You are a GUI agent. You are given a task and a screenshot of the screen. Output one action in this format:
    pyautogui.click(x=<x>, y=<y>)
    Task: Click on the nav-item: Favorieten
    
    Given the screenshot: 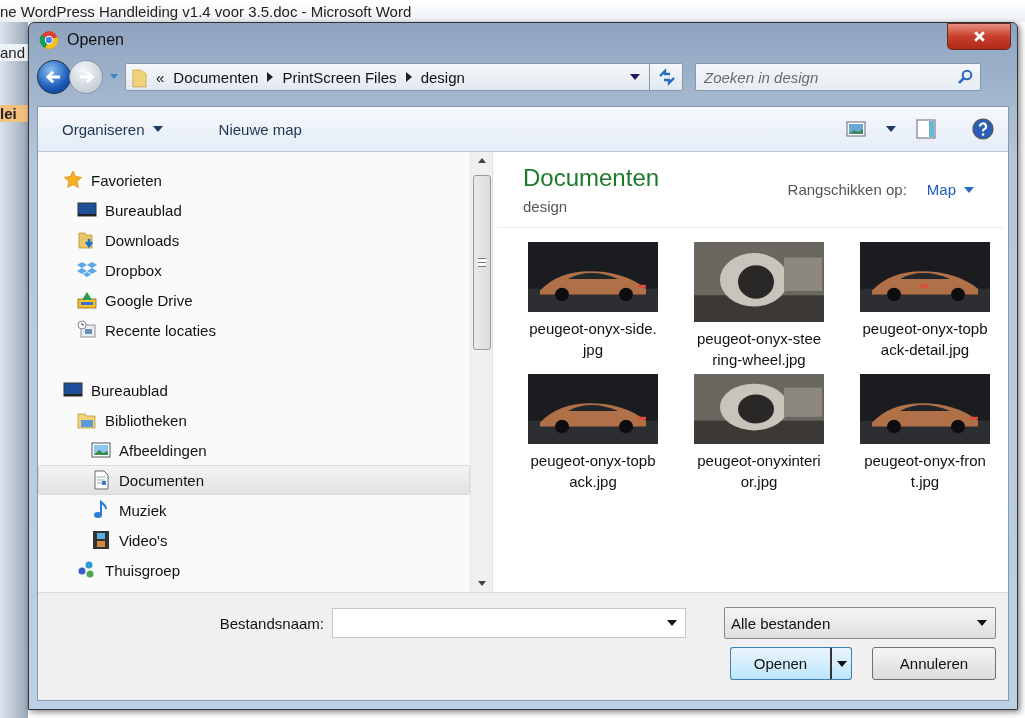 What is the action you would take?
    pyautogui.click(x=254, y=180)
    